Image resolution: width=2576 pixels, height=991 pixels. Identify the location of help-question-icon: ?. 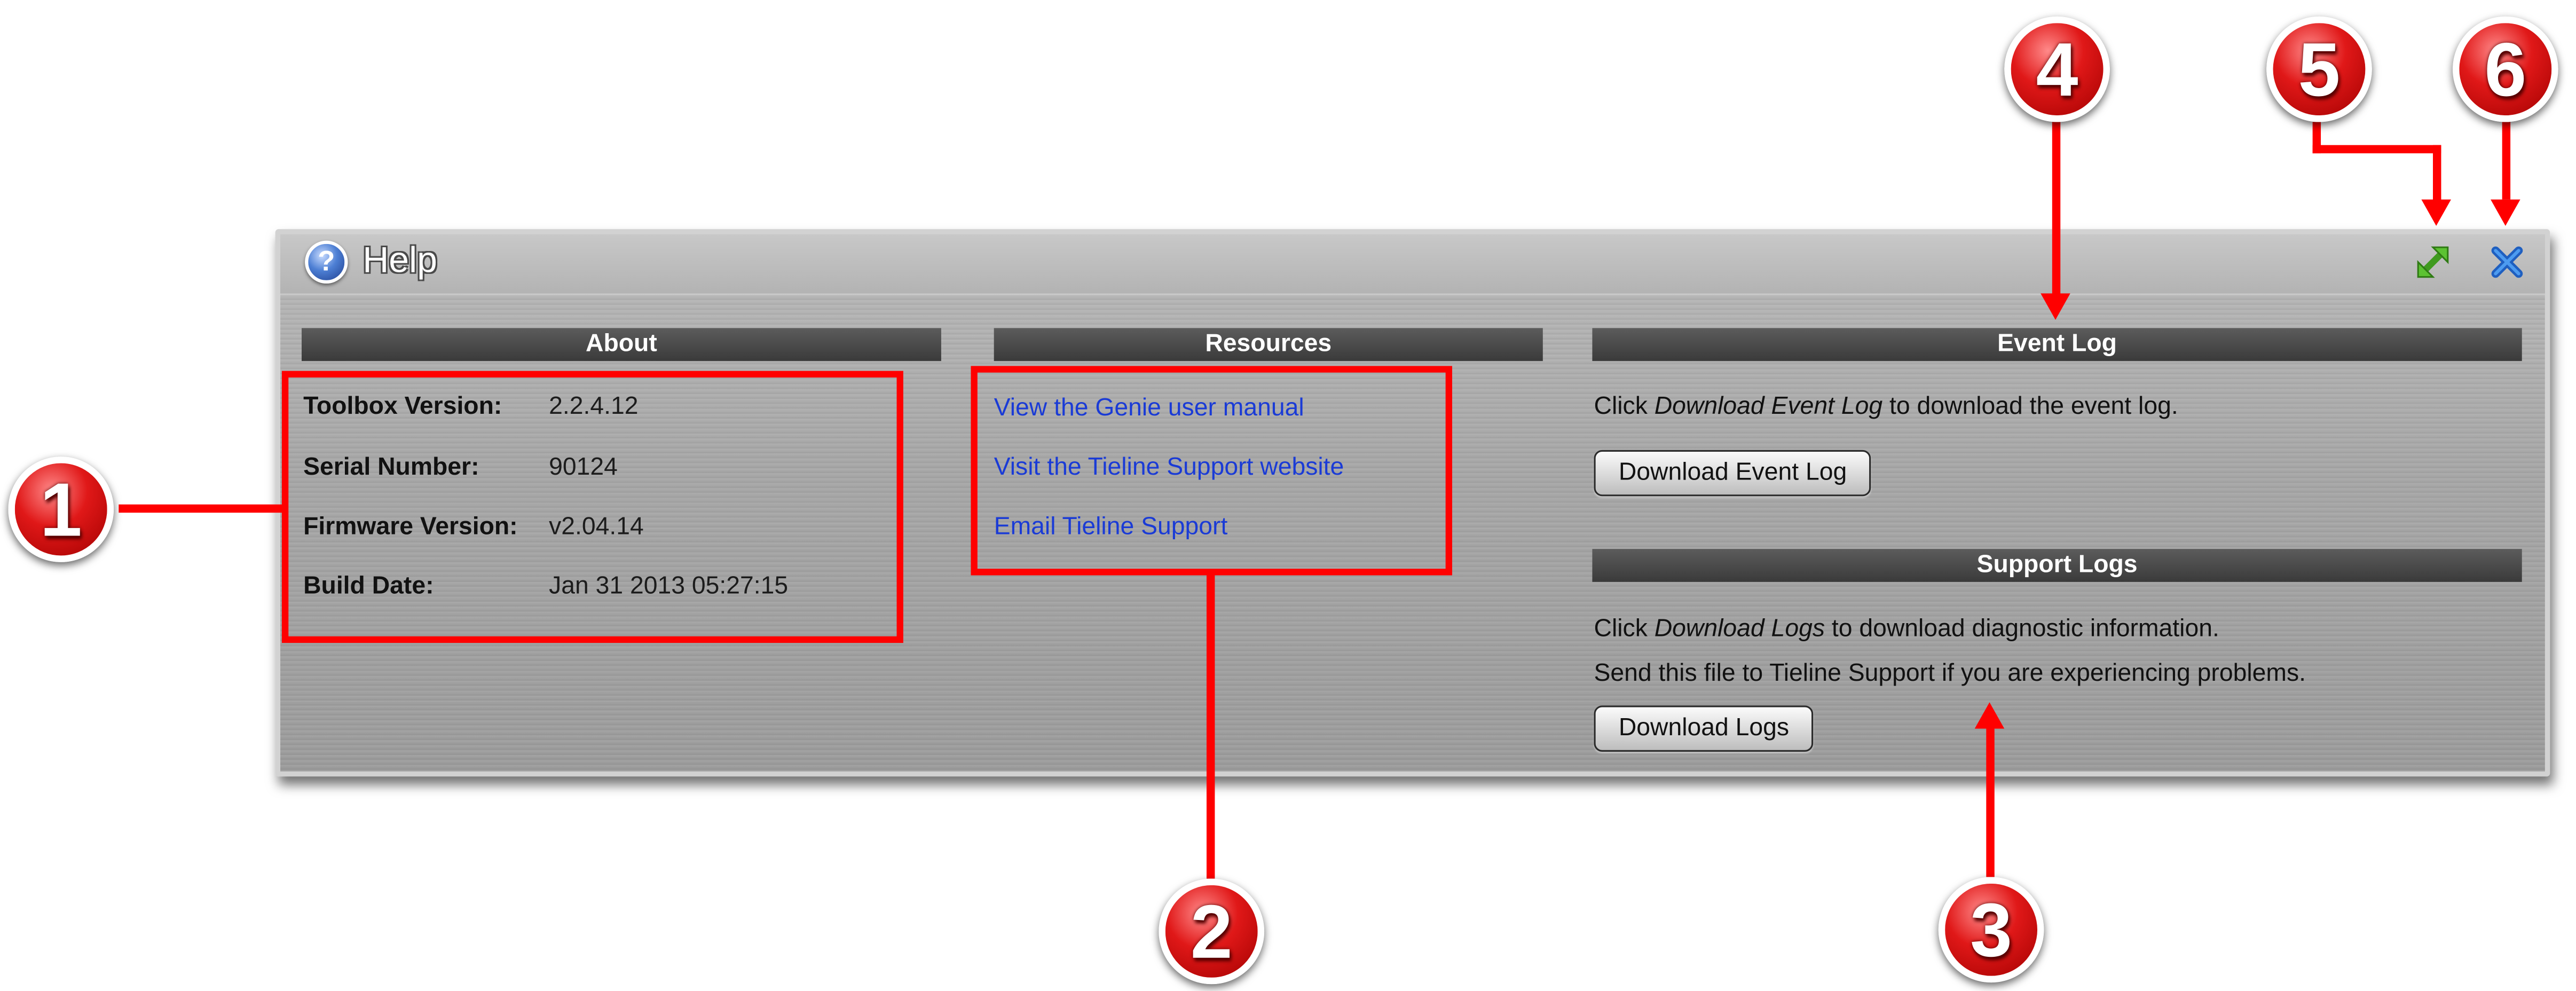
(326, 262).